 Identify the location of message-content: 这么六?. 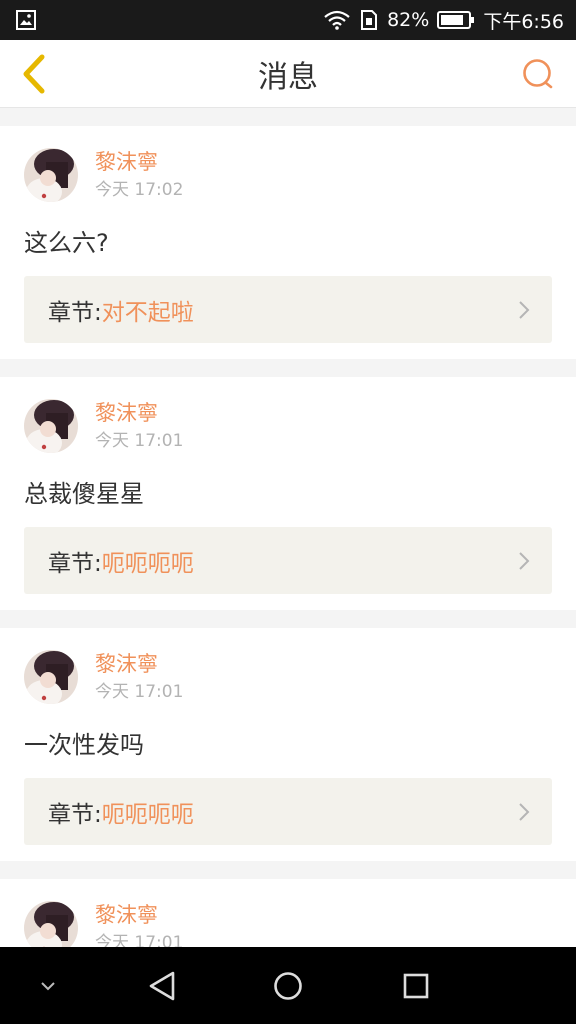
(66, 243).